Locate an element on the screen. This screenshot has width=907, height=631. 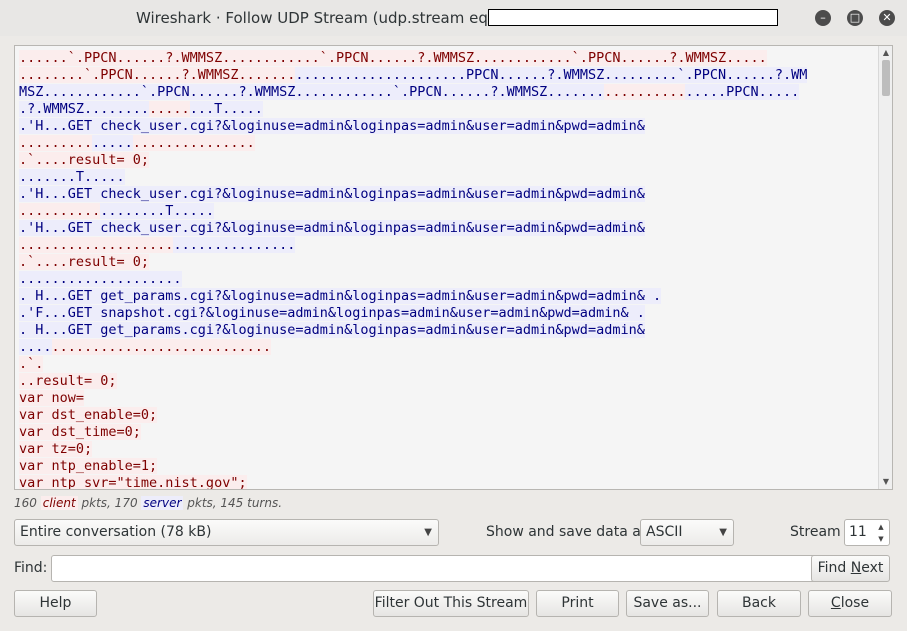
minimize-icon: – is located at coordinates (823, 18).